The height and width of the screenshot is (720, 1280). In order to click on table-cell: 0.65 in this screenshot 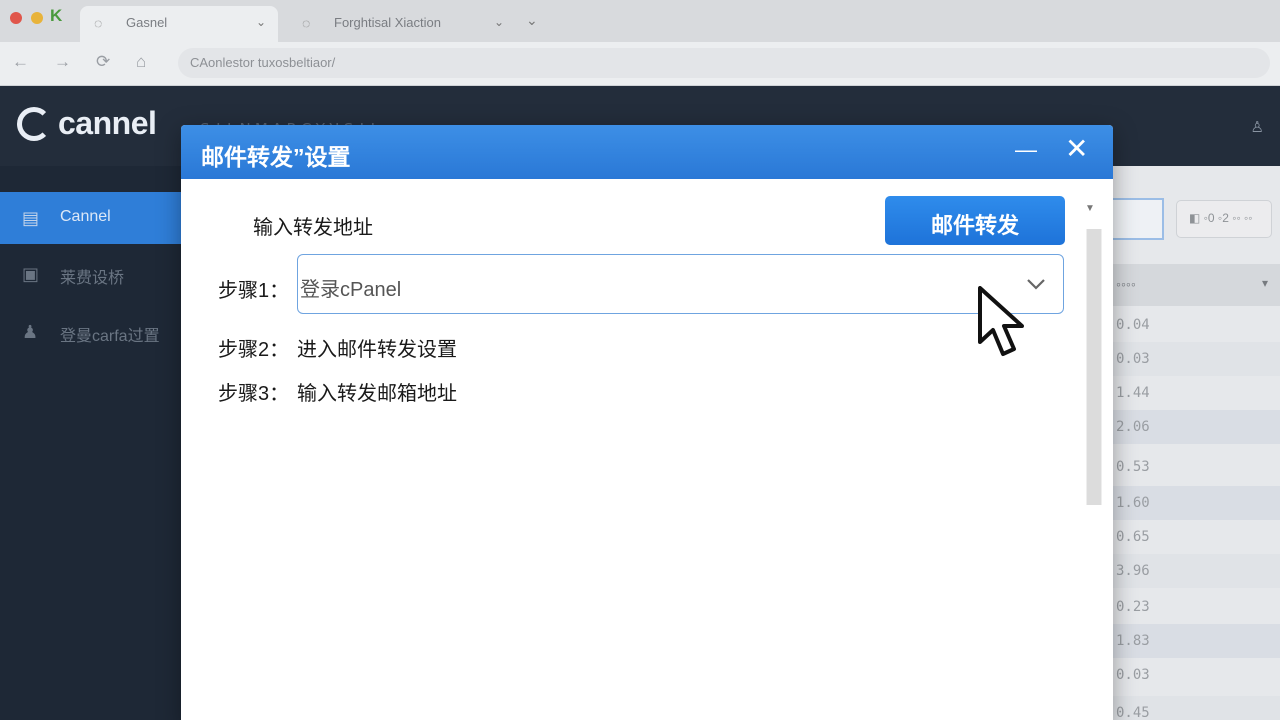, I will do `click(1133, 537)`.